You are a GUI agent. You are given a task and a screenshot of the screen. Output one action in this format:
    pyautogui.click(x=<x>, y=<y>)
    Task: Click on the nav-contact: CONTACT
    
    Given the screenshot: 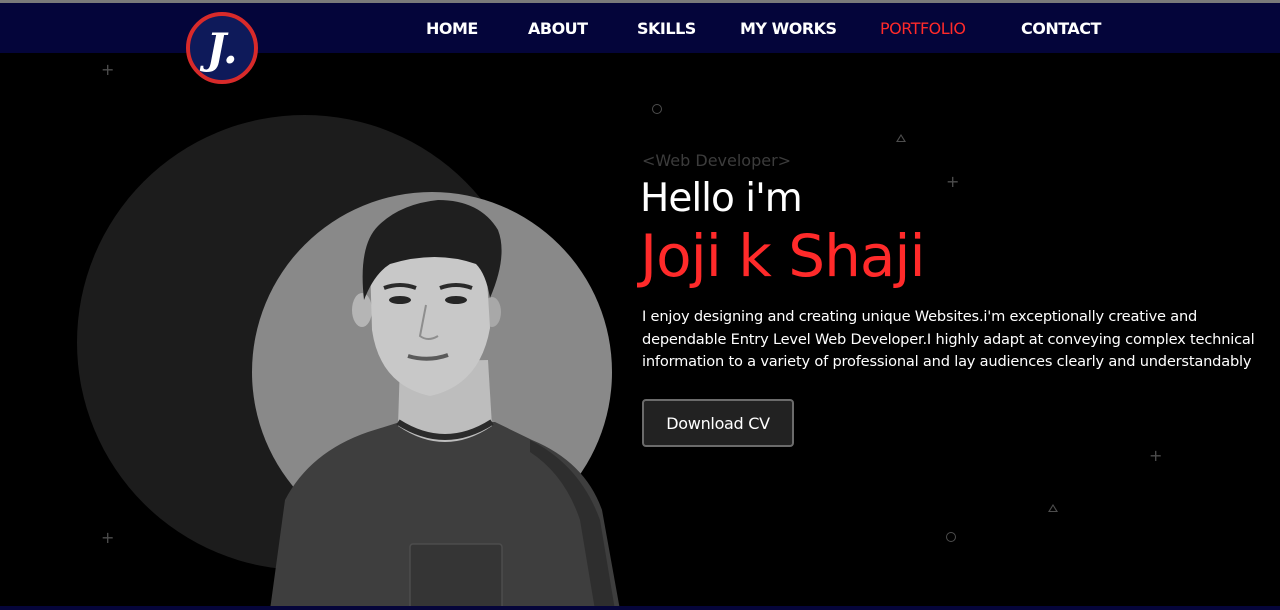 What is the action you would take?
    pyautogui.click(x=1061, y=28)
    